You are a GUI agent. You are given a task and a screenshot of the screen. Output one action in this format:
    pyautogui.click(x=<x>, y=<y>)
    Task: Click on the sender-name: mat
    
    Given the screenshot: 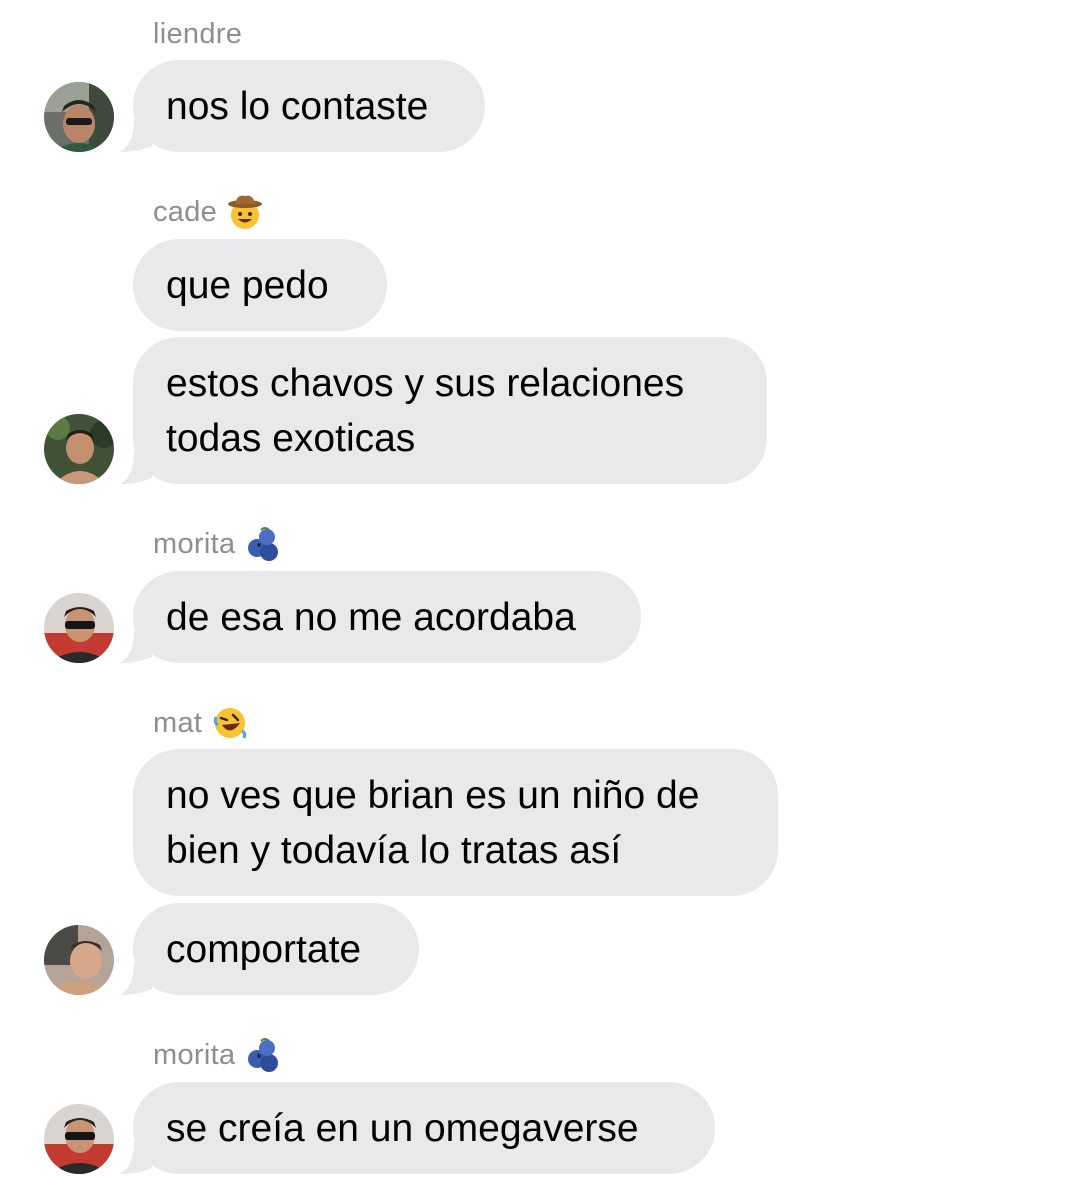 What is the action you would take?
    pyautogui.click(x=200, y=723)
    